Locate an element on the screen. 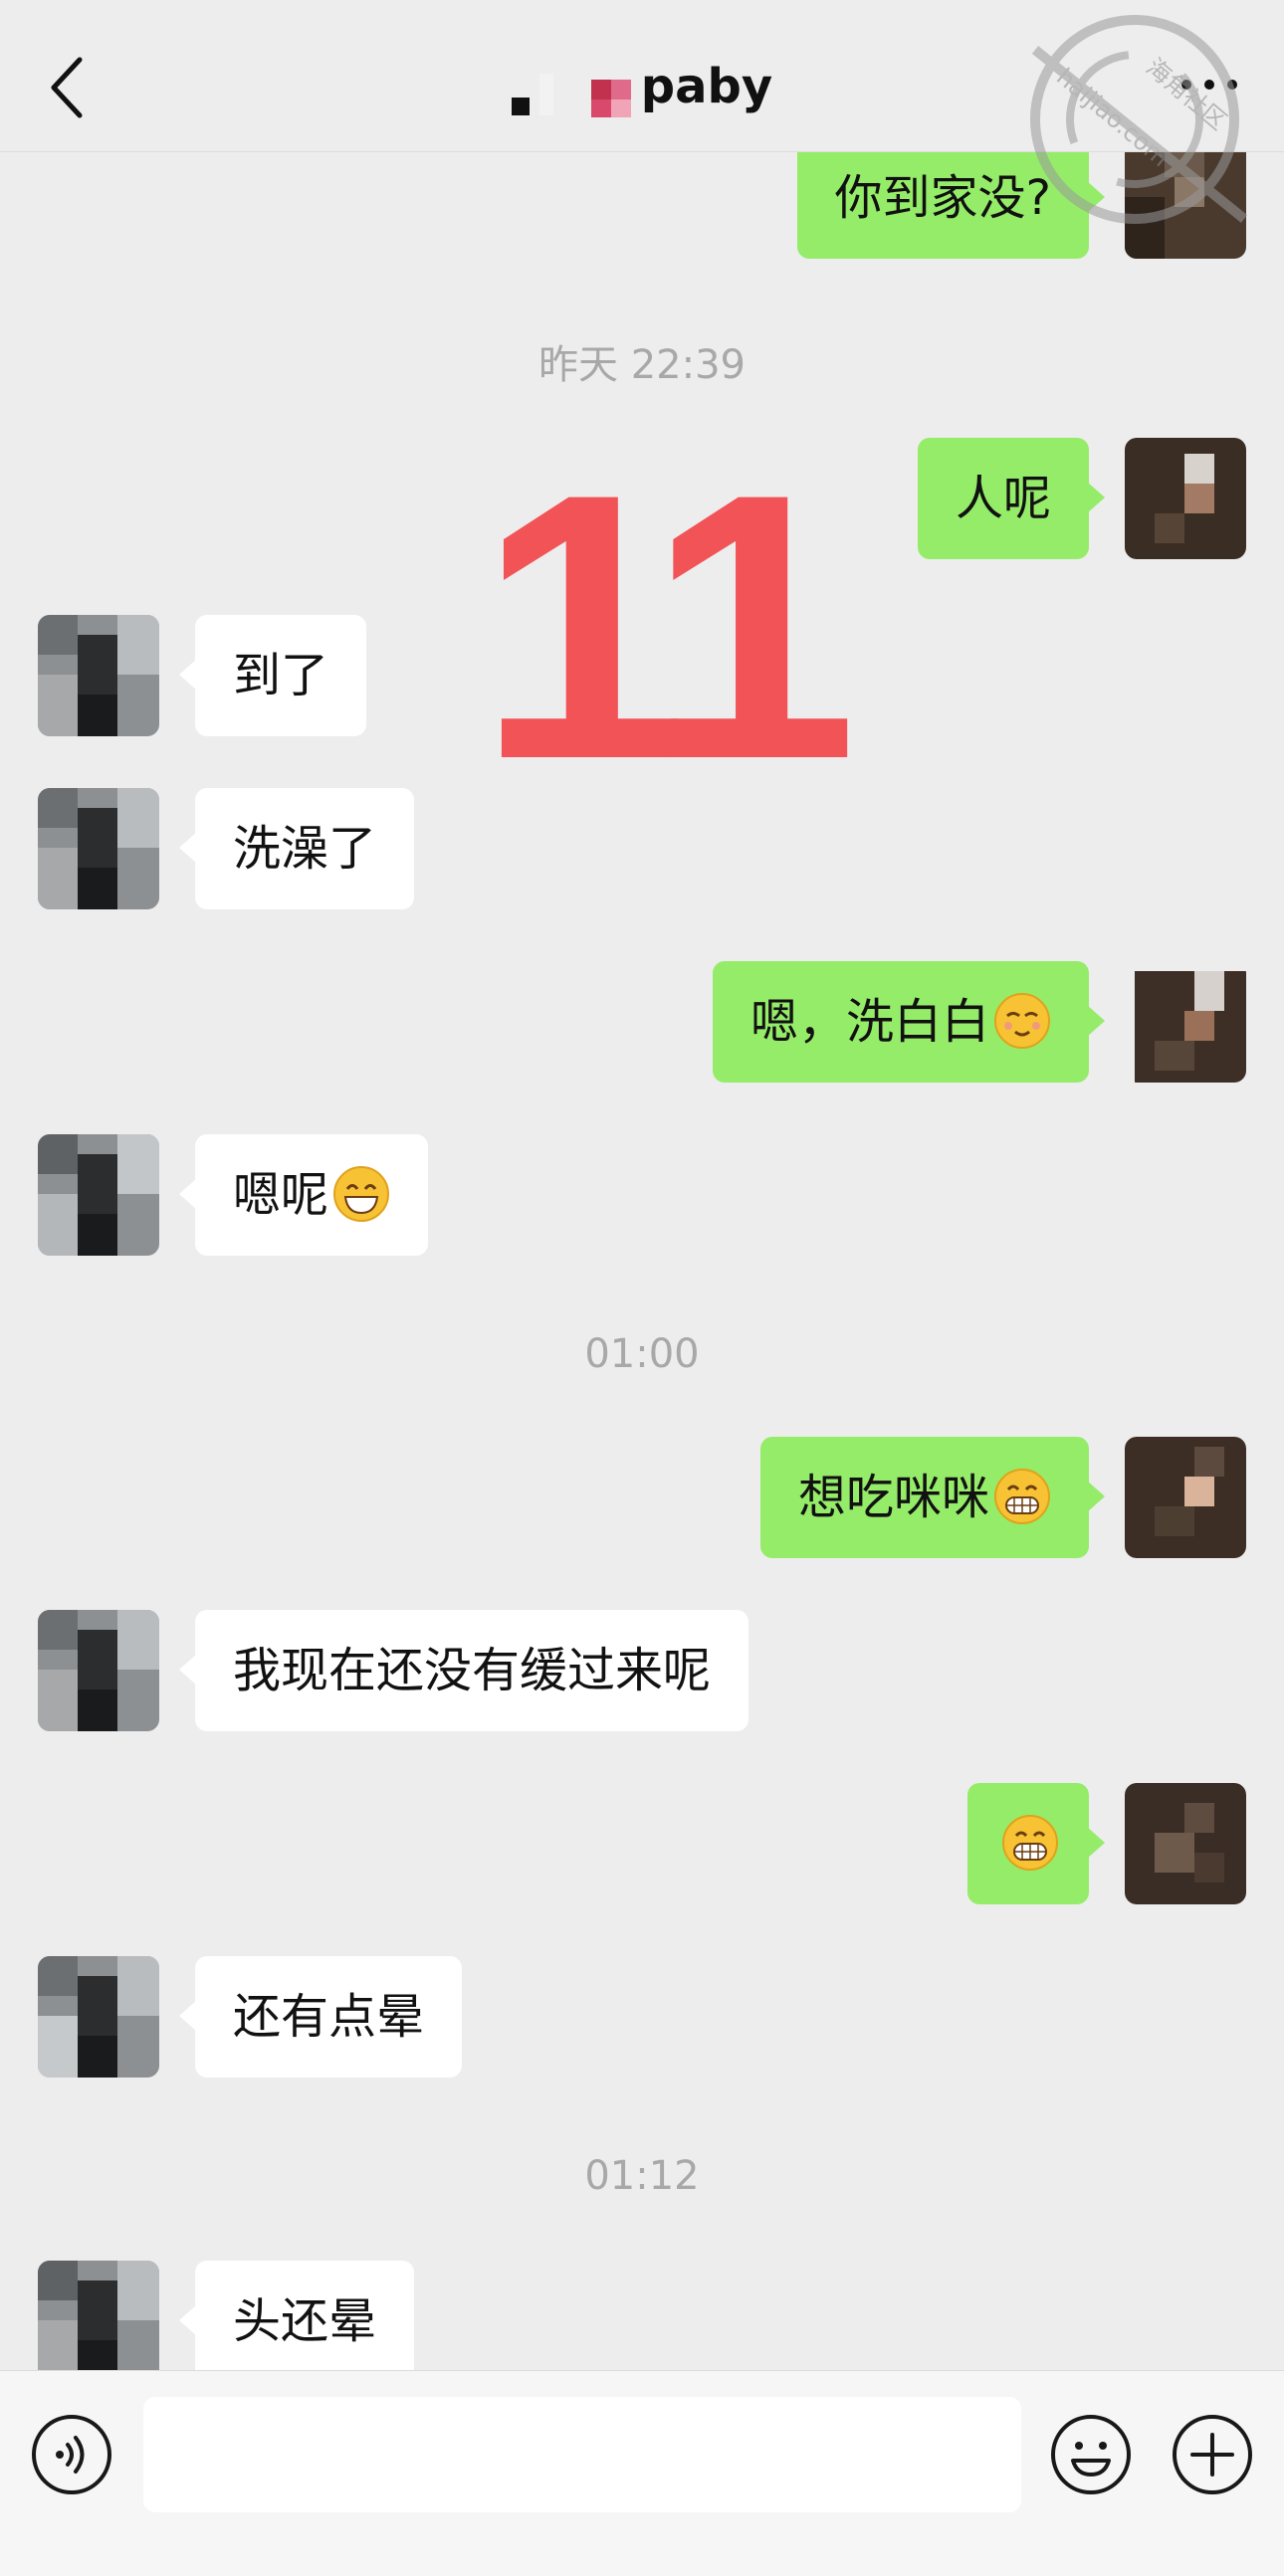 The image size is (1284, 2576). message-bubble-received: 头还晕 is located at coordinates (296, 2315).